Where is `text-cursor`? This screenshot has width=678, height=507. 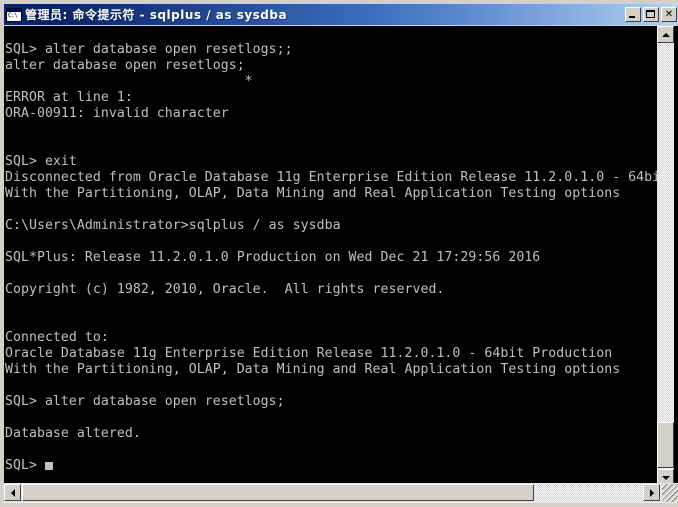
text-cursor is located at coordinates (48, 466).